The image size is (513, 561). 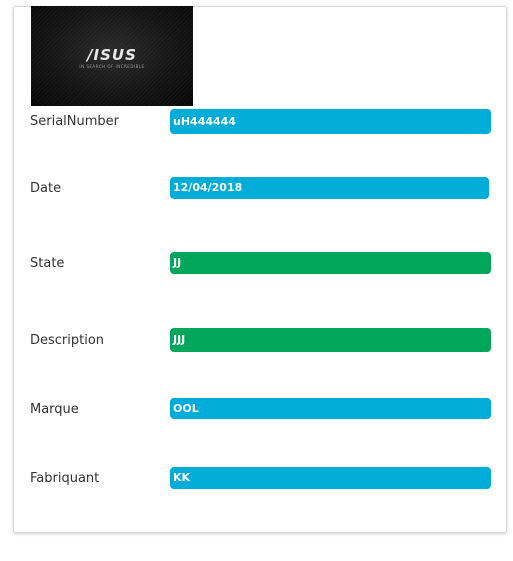 I want to click on description-label: Description, so click(x=67, y=340).